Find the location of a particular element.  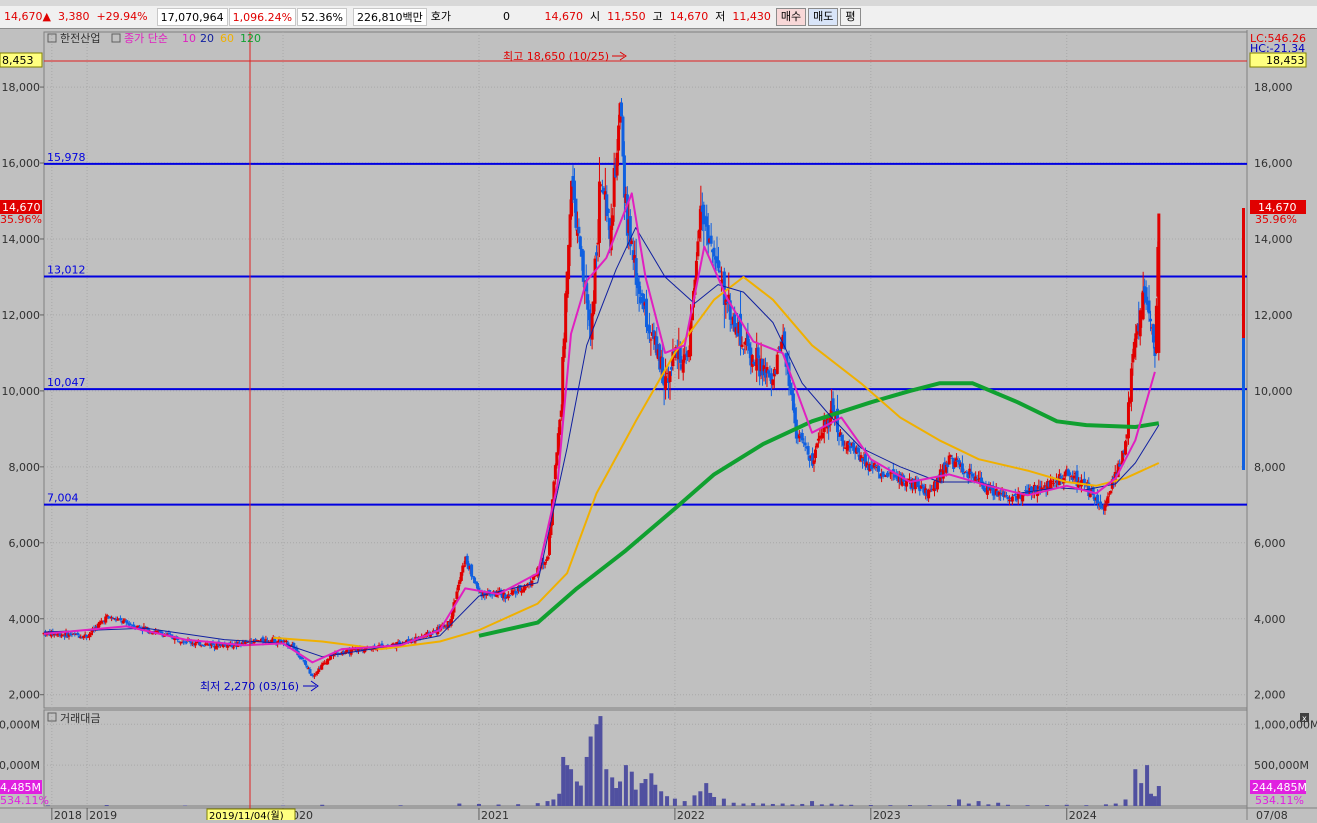

ma-label: 종가 단순 is located at coordinates (146, 38).